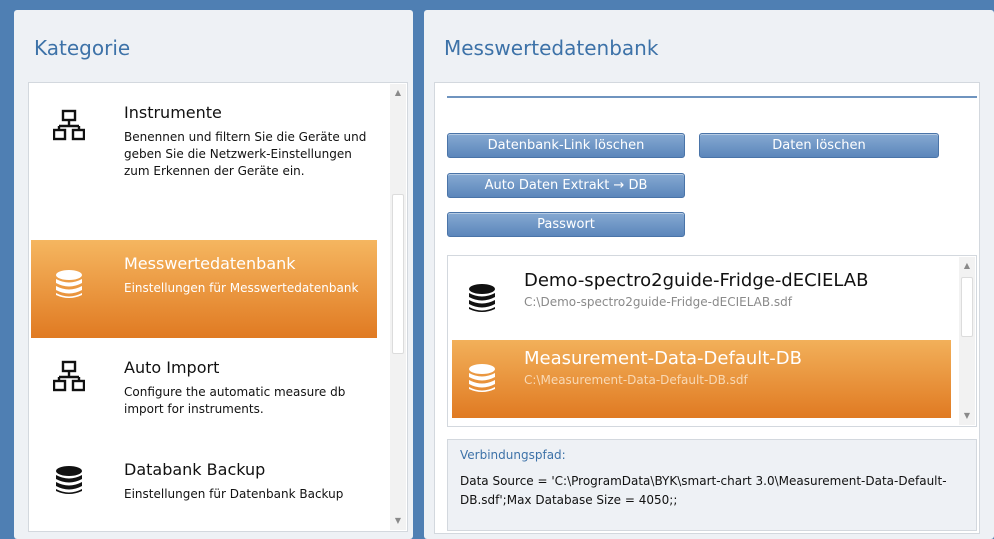 This screenshot has width=994, height=539. I want to click on category-item-title: Auto Import, so click(172, 367).